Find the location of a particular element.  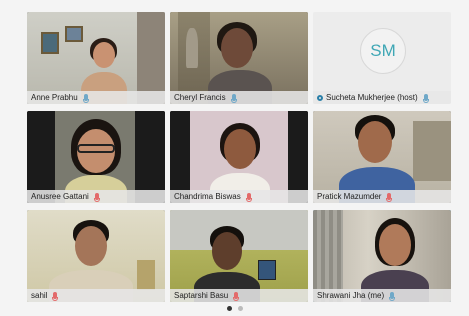

participant-name-bar: Shrawani Jha (me) is located at coordinates (382, 295).